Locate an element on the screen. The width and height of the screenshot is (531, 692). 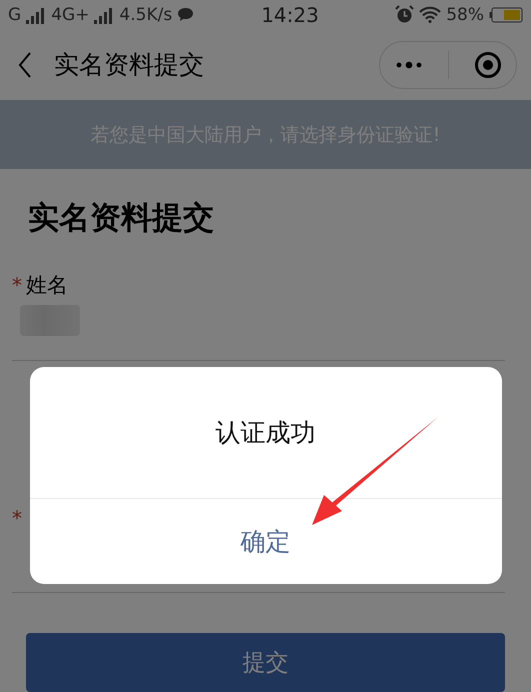
carrier-label: G is located at coordinates (15, 14).